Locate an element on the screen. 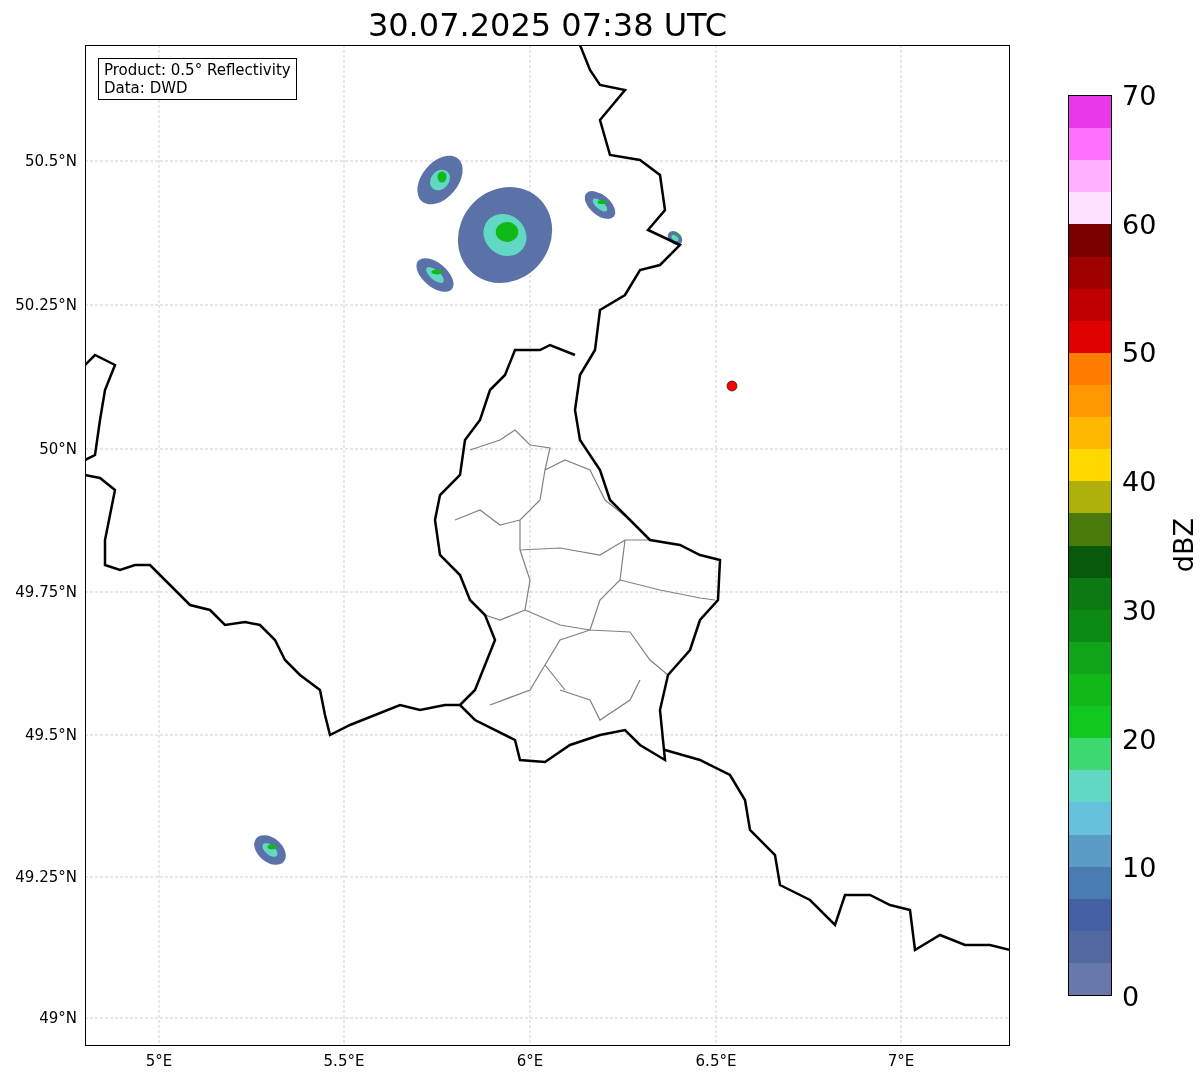  scale-tick-label: 40 is located at coordinates (1139, 481).